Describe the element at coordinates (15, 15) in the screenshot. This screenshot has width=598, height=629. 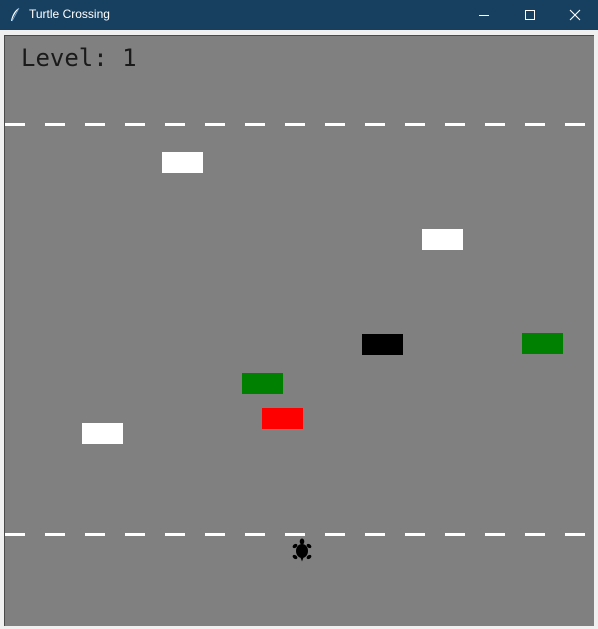
I see `feather-icon` at that location.